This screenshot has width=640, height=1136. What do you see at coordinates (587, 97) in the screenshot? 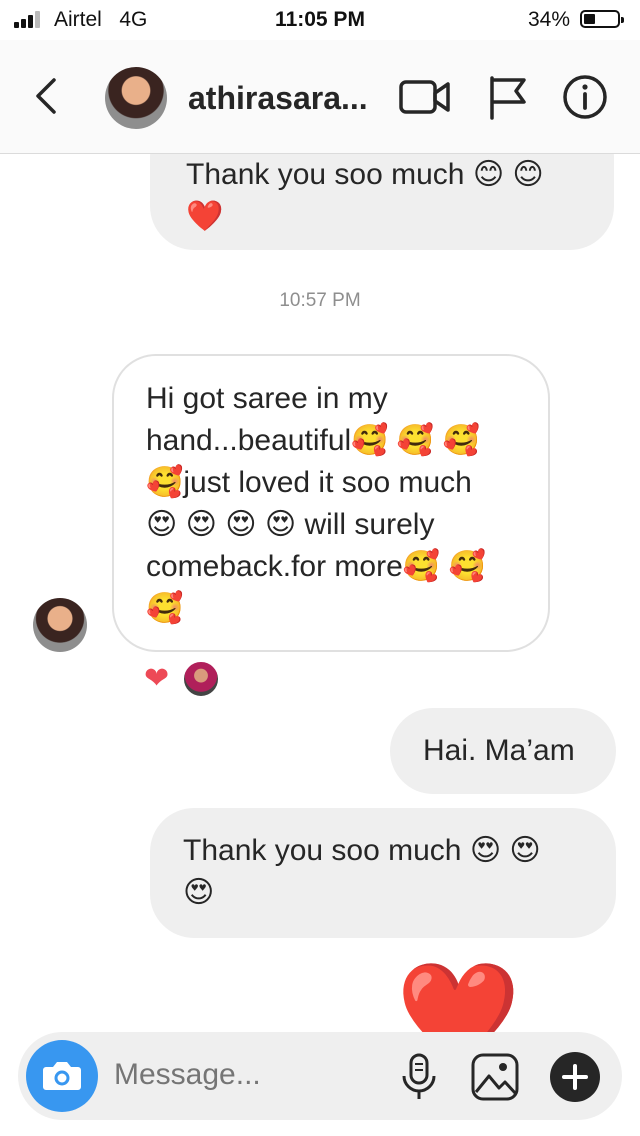
I see `info-icon` at bounding box center [587, 97].